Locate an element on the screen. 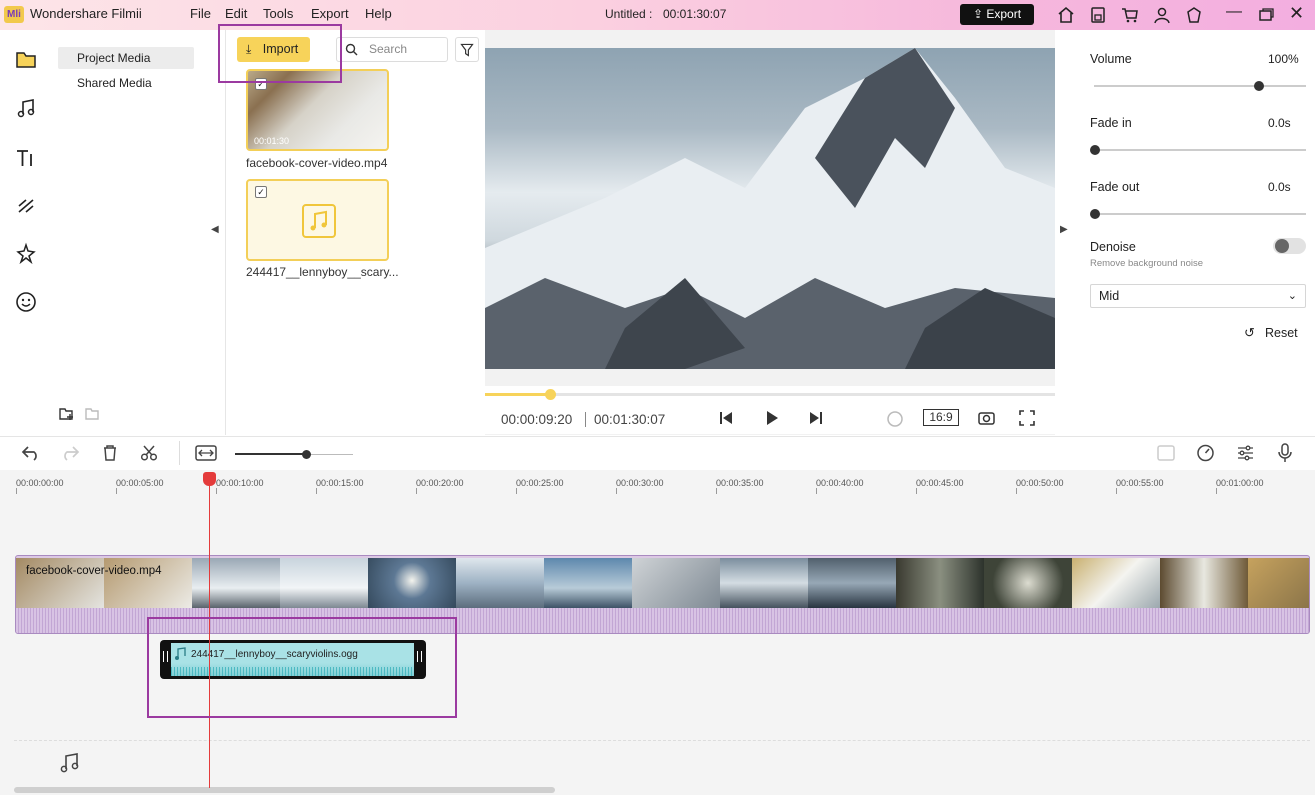 This screenshot has height=795, width=1315. folder-icon is located at coordinates (26, 60).